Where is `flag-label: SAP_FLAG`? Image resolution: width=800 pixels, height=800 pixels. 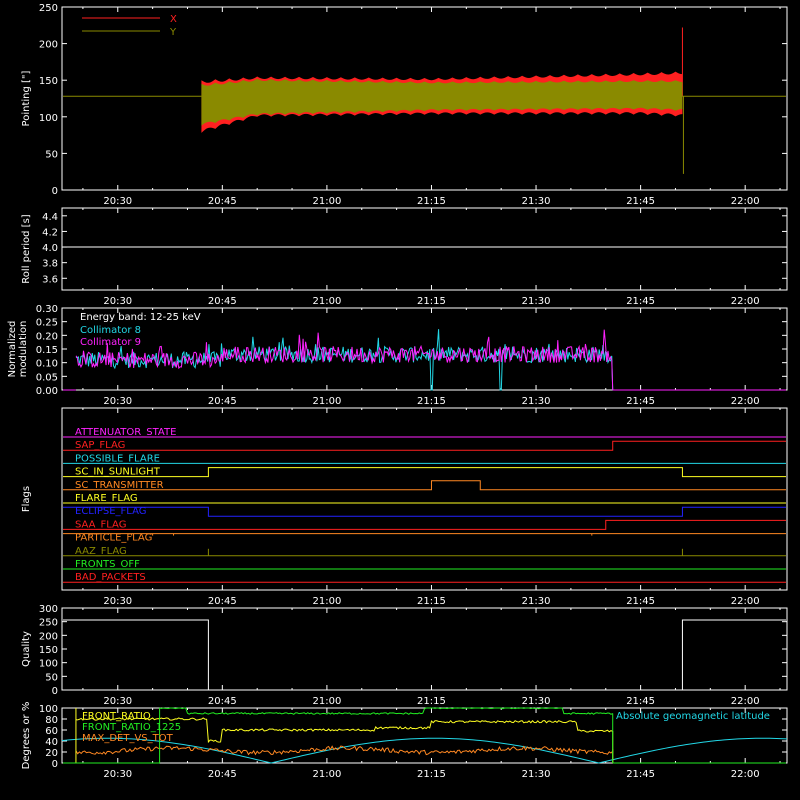
flag-label: SAP_FLAG is located at coordinates (100, 445).